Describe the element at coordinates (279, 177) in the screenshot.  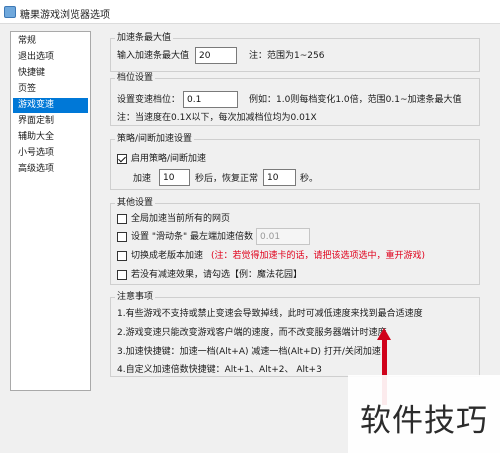
I see `strategy-normal-seconds-input` at that location.